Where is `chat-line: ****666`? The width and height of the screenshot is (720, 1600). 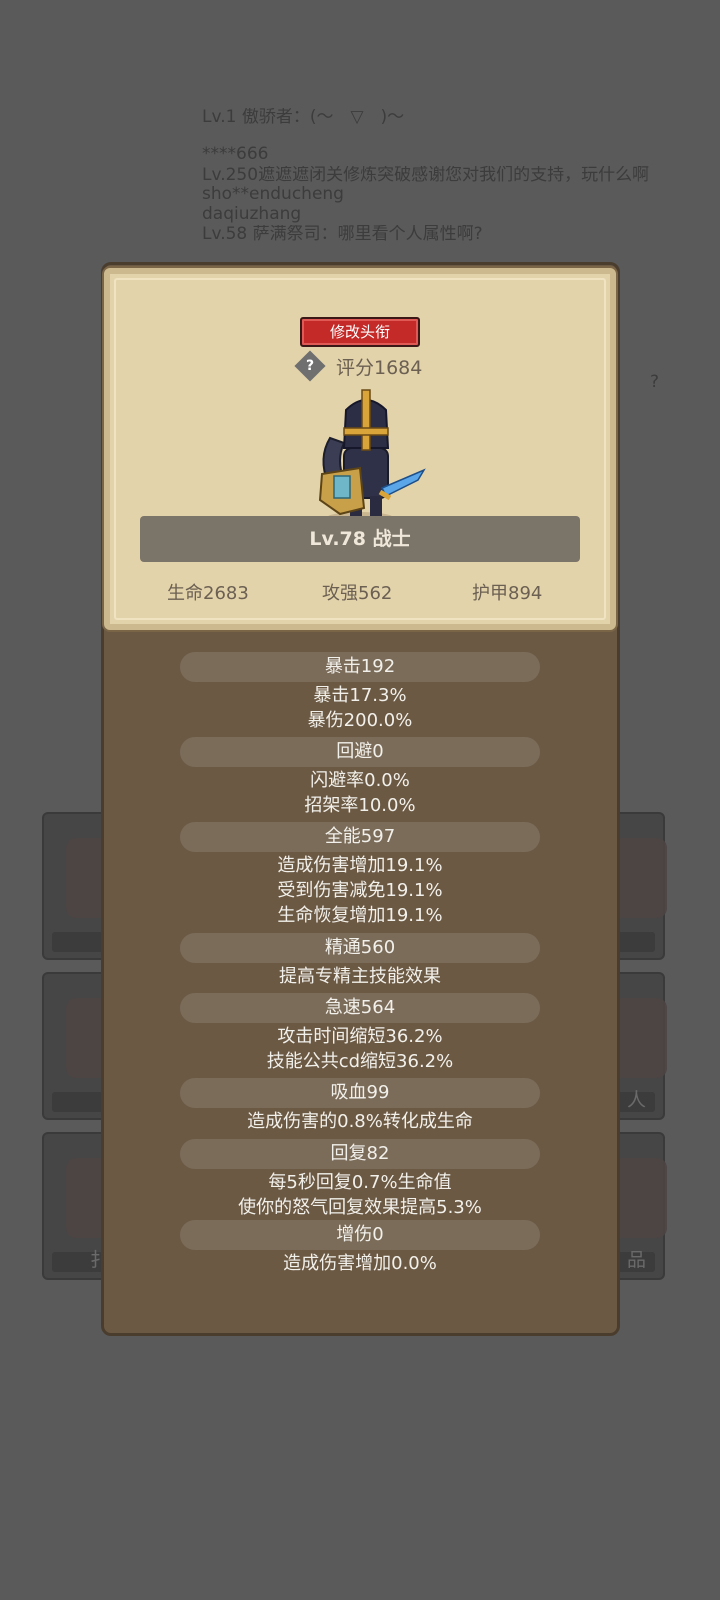
chat-line: ****666 is located at coordinates (235, 154).